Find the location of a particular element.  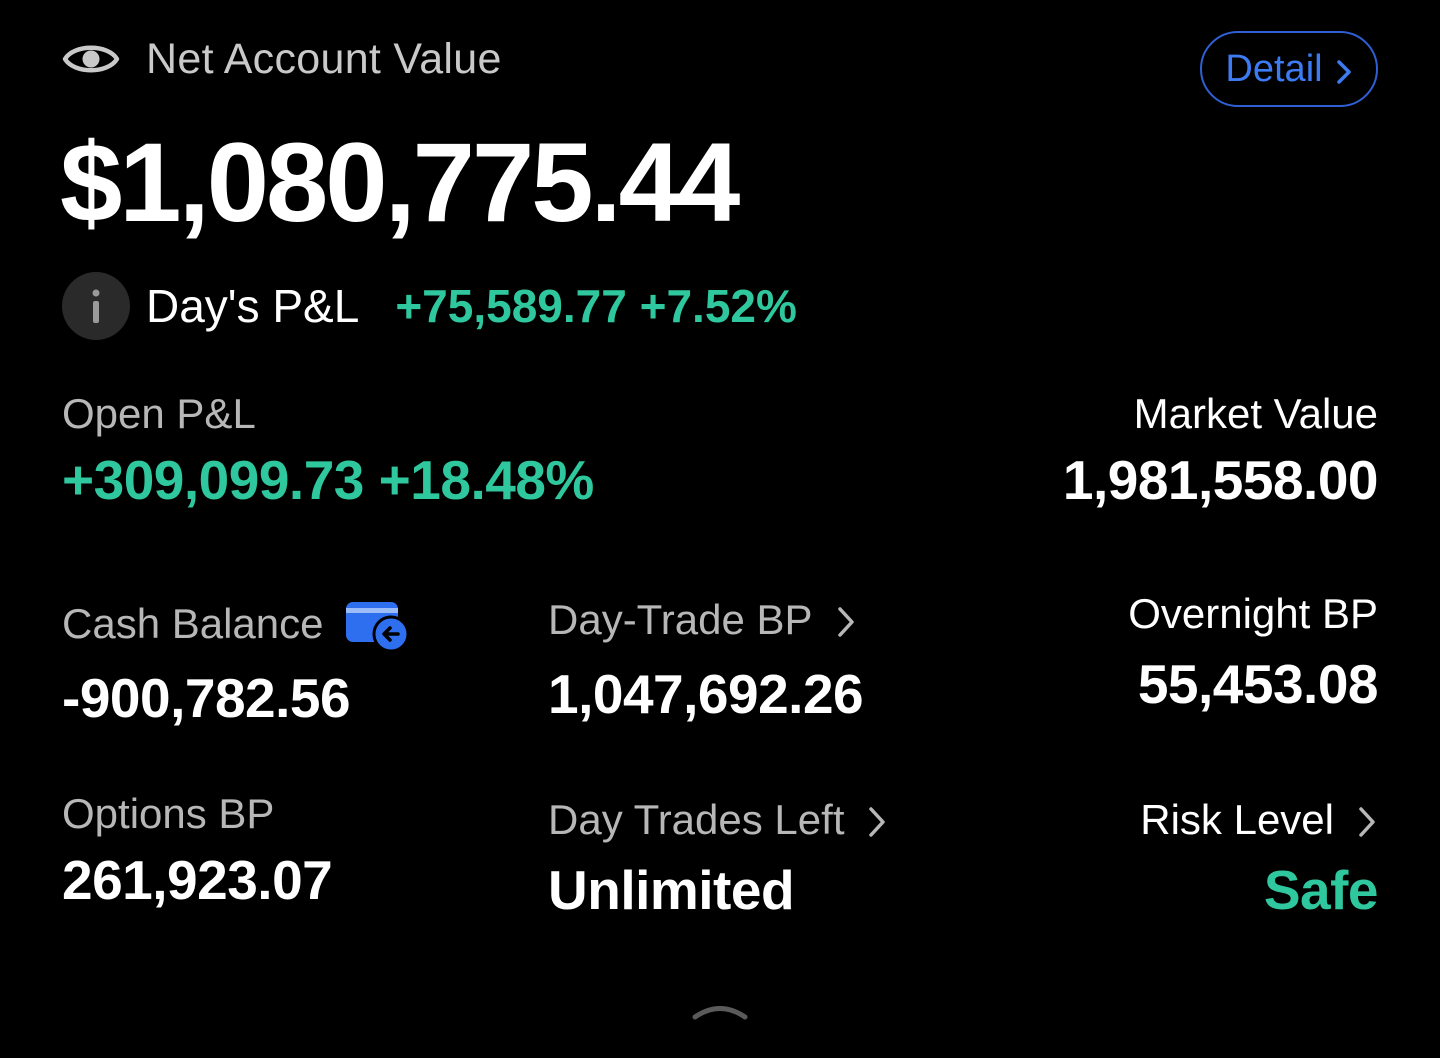

day-pl-value: +75,589.77 +7.52% is located at coordinates (596, 306).